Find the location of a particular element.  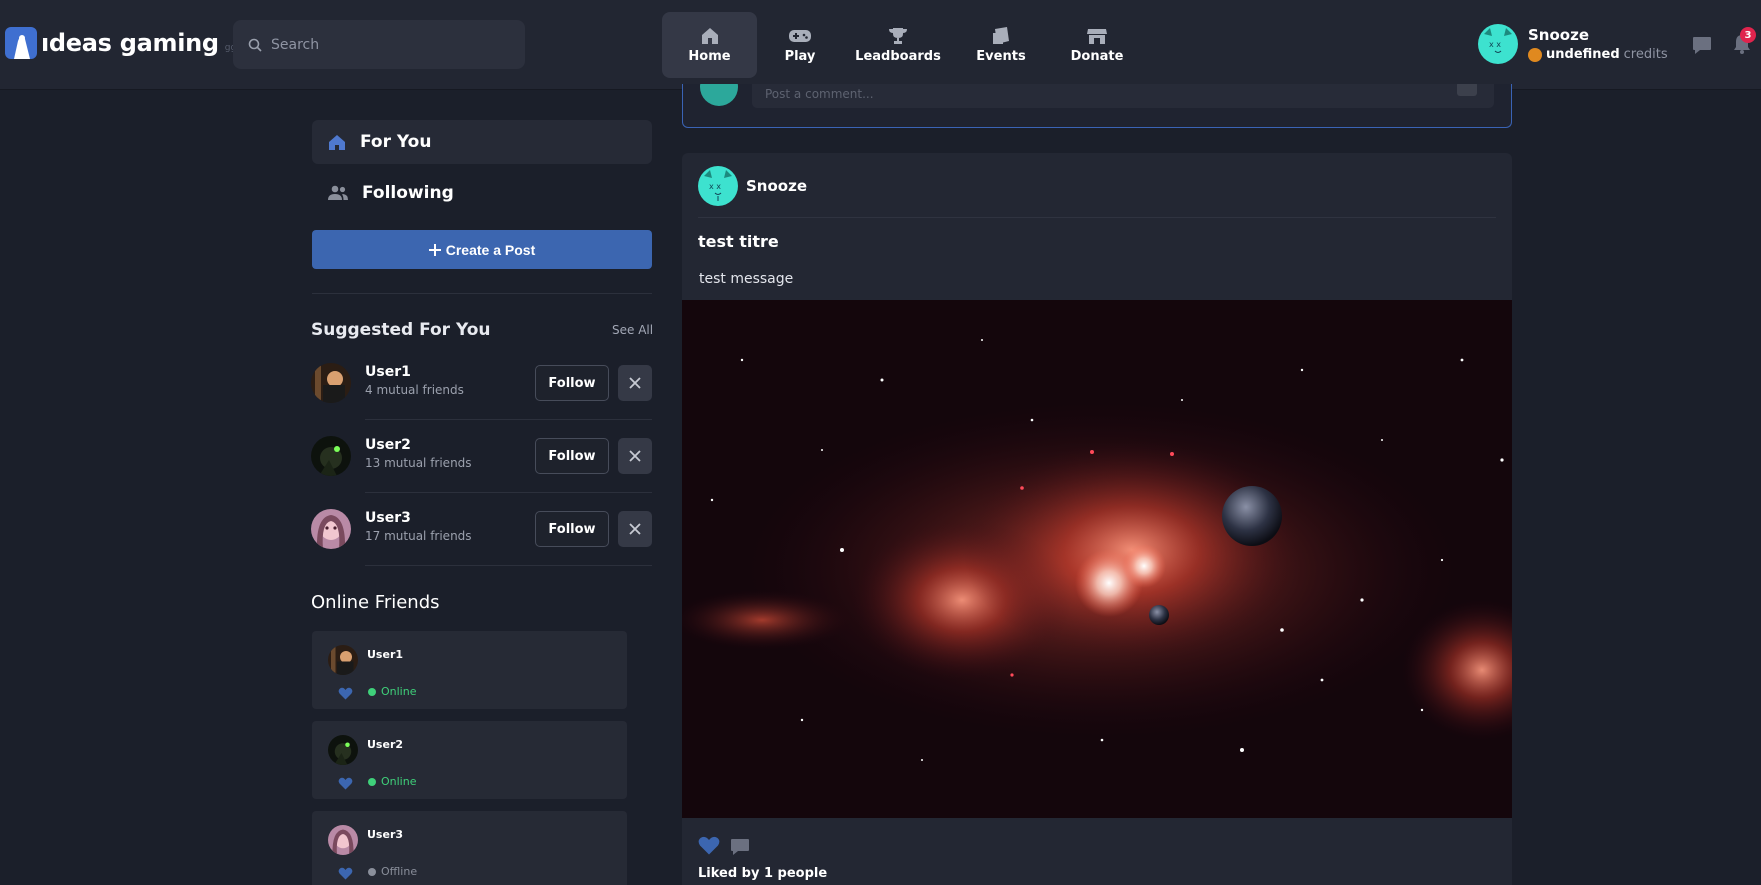

like-icon is located at coordinates (709, 845).